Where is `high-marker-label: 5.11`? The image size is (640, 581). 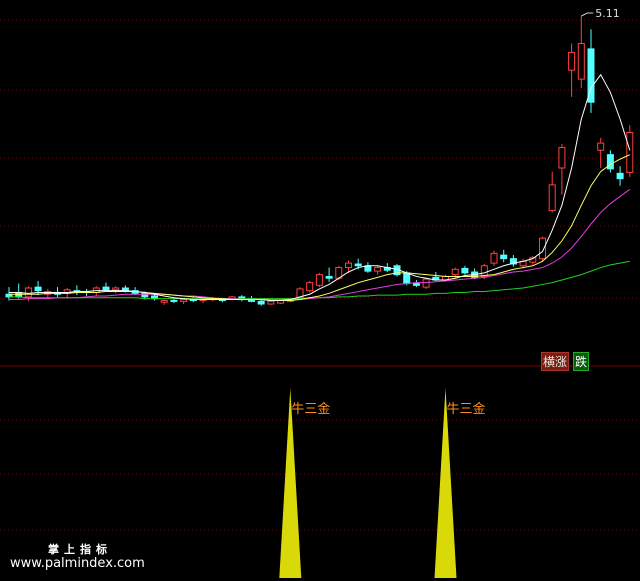 high-marker-label: 5.11 is located at coordinates (607, 13).